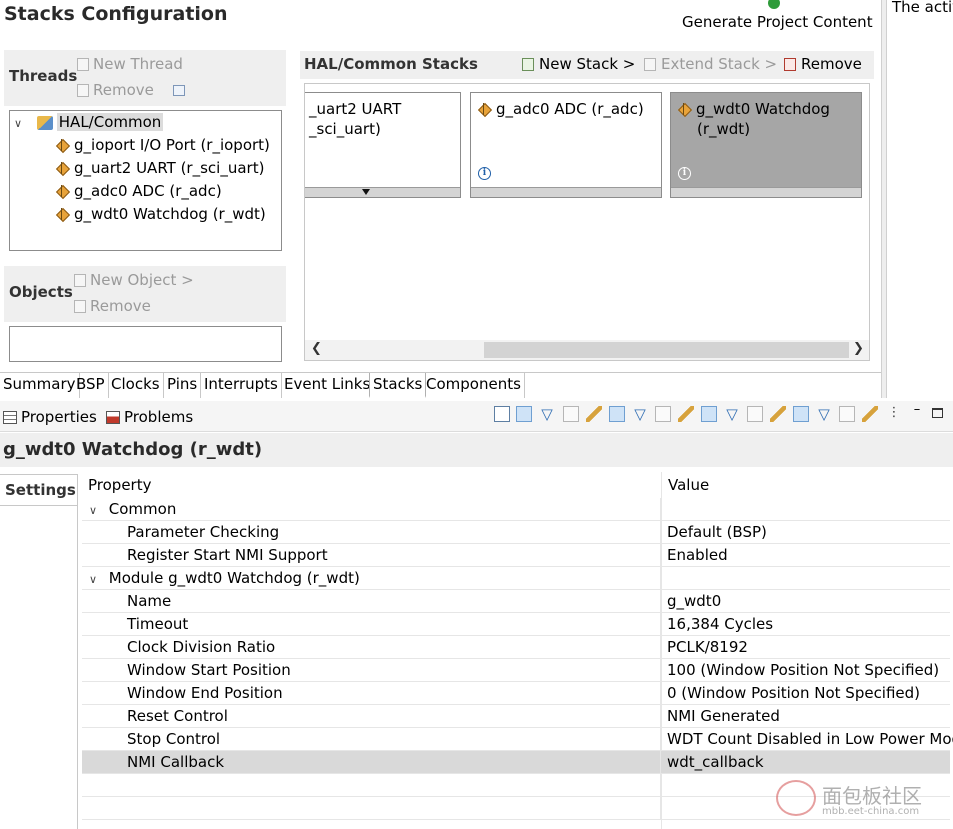 Image resolution: width=953 pixels, height=829 pixels. I want to click on new-stack-button: New Stack >, so click(578, 64).